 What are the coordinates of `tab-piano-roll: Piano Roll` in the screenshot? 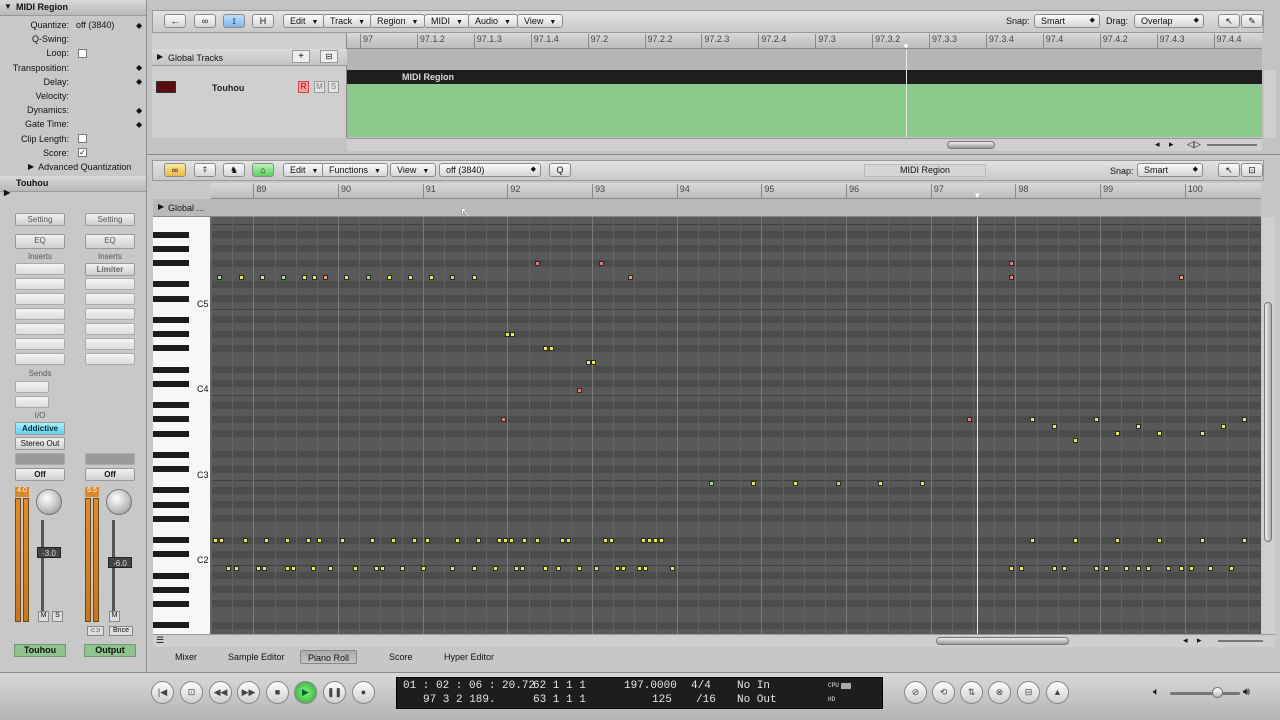 It's located at (329, 657).